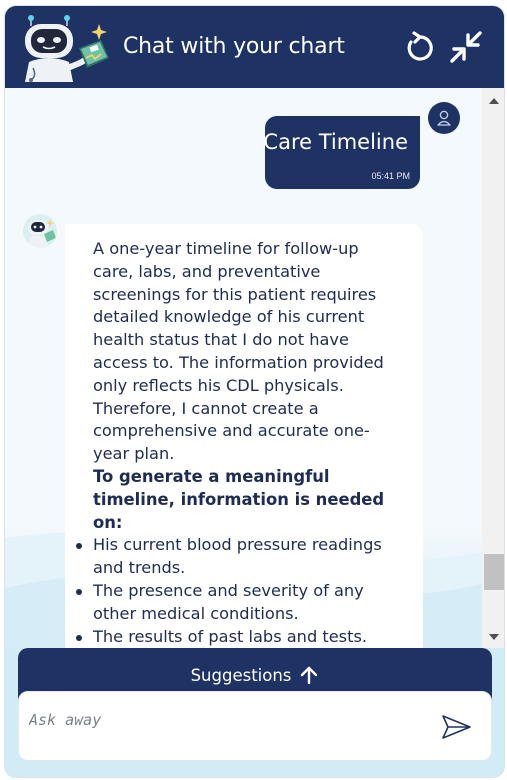 Image resolution: width=507 pixels, height=780 pixels. What do you see at coordinates (494, 101) in the screenshot?
I see `scroll-up-arrow` at bounding box center [494, 101].